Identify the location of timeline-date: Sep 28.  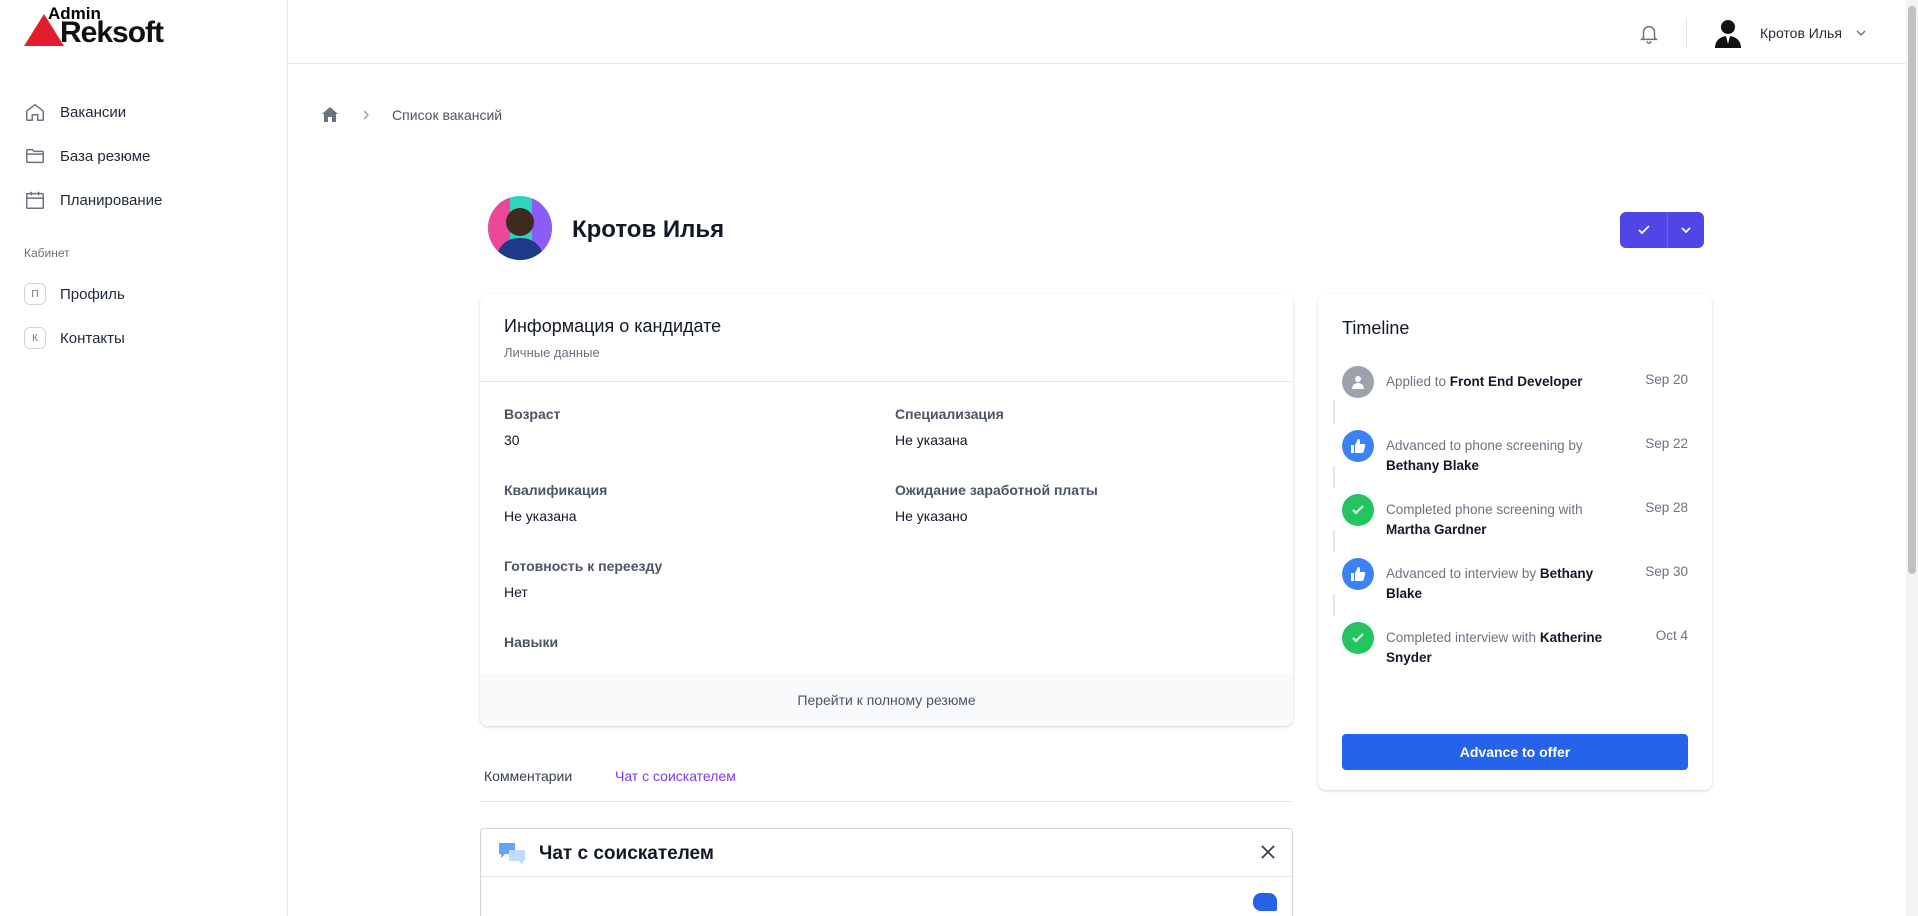
(1666, 507).